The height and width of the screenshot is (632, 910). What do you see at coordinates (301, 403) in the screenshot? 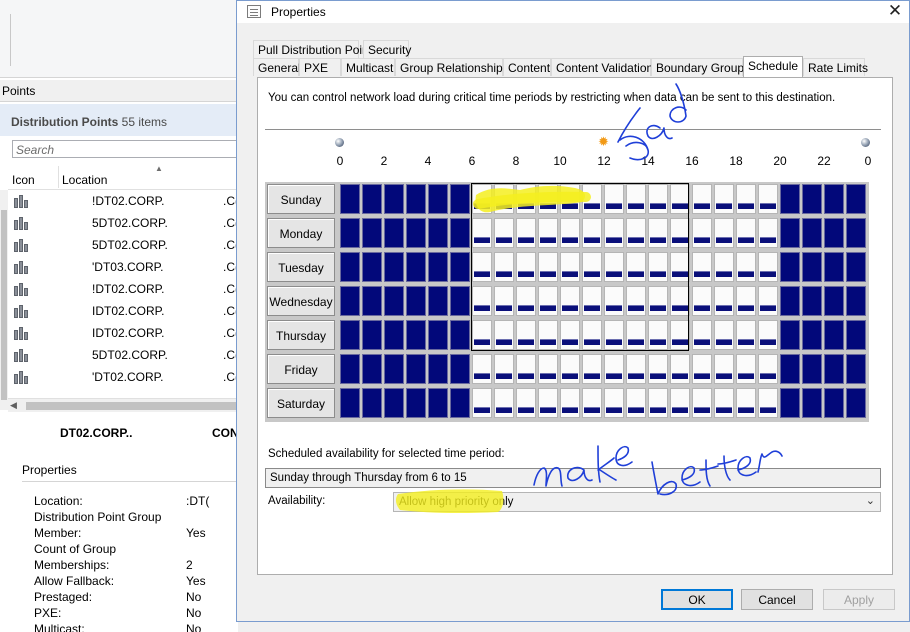
I see `day-button-saturday: Saturday` at bounding box center [301, 403].